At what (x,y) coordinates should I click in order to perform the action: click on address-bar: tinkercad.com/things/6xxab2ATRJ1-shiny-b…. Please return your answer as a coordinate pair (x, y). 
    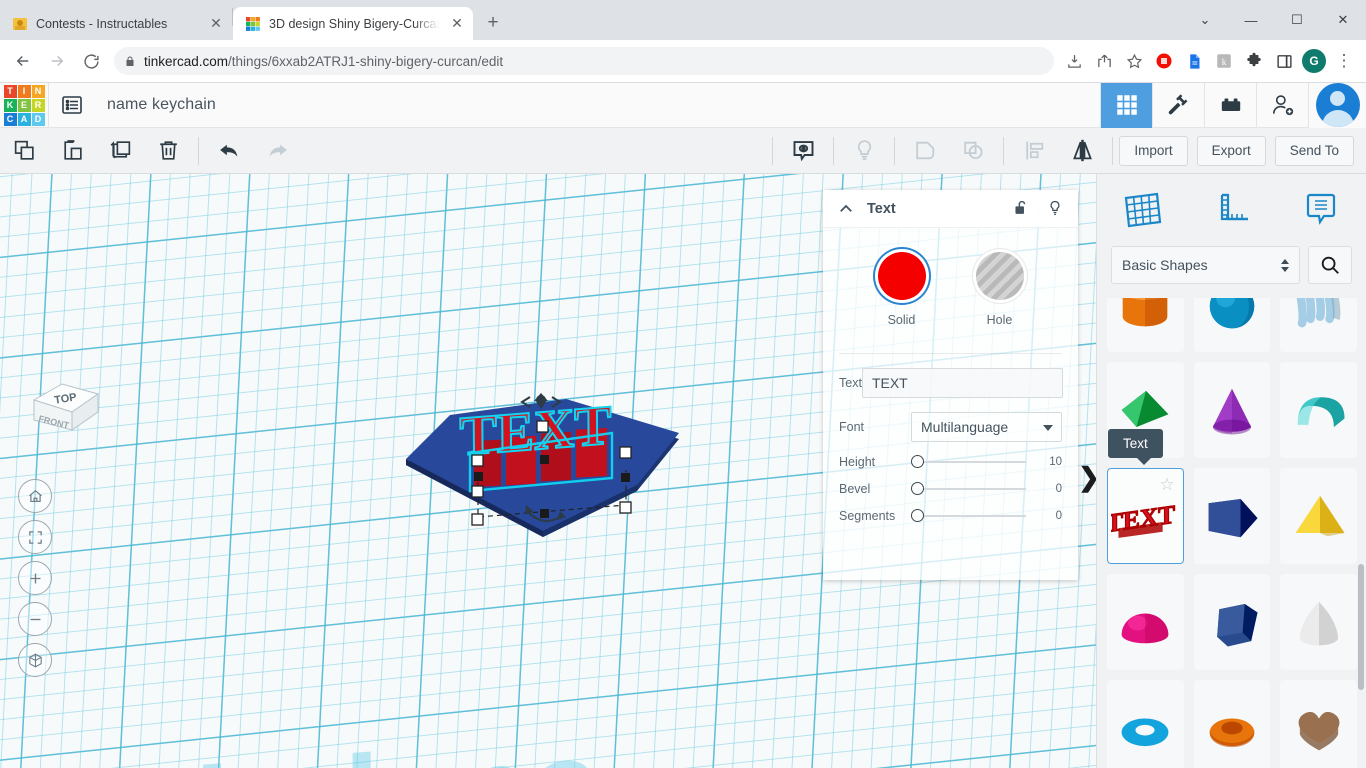
    Looking at the image, I should click on (584, 61).